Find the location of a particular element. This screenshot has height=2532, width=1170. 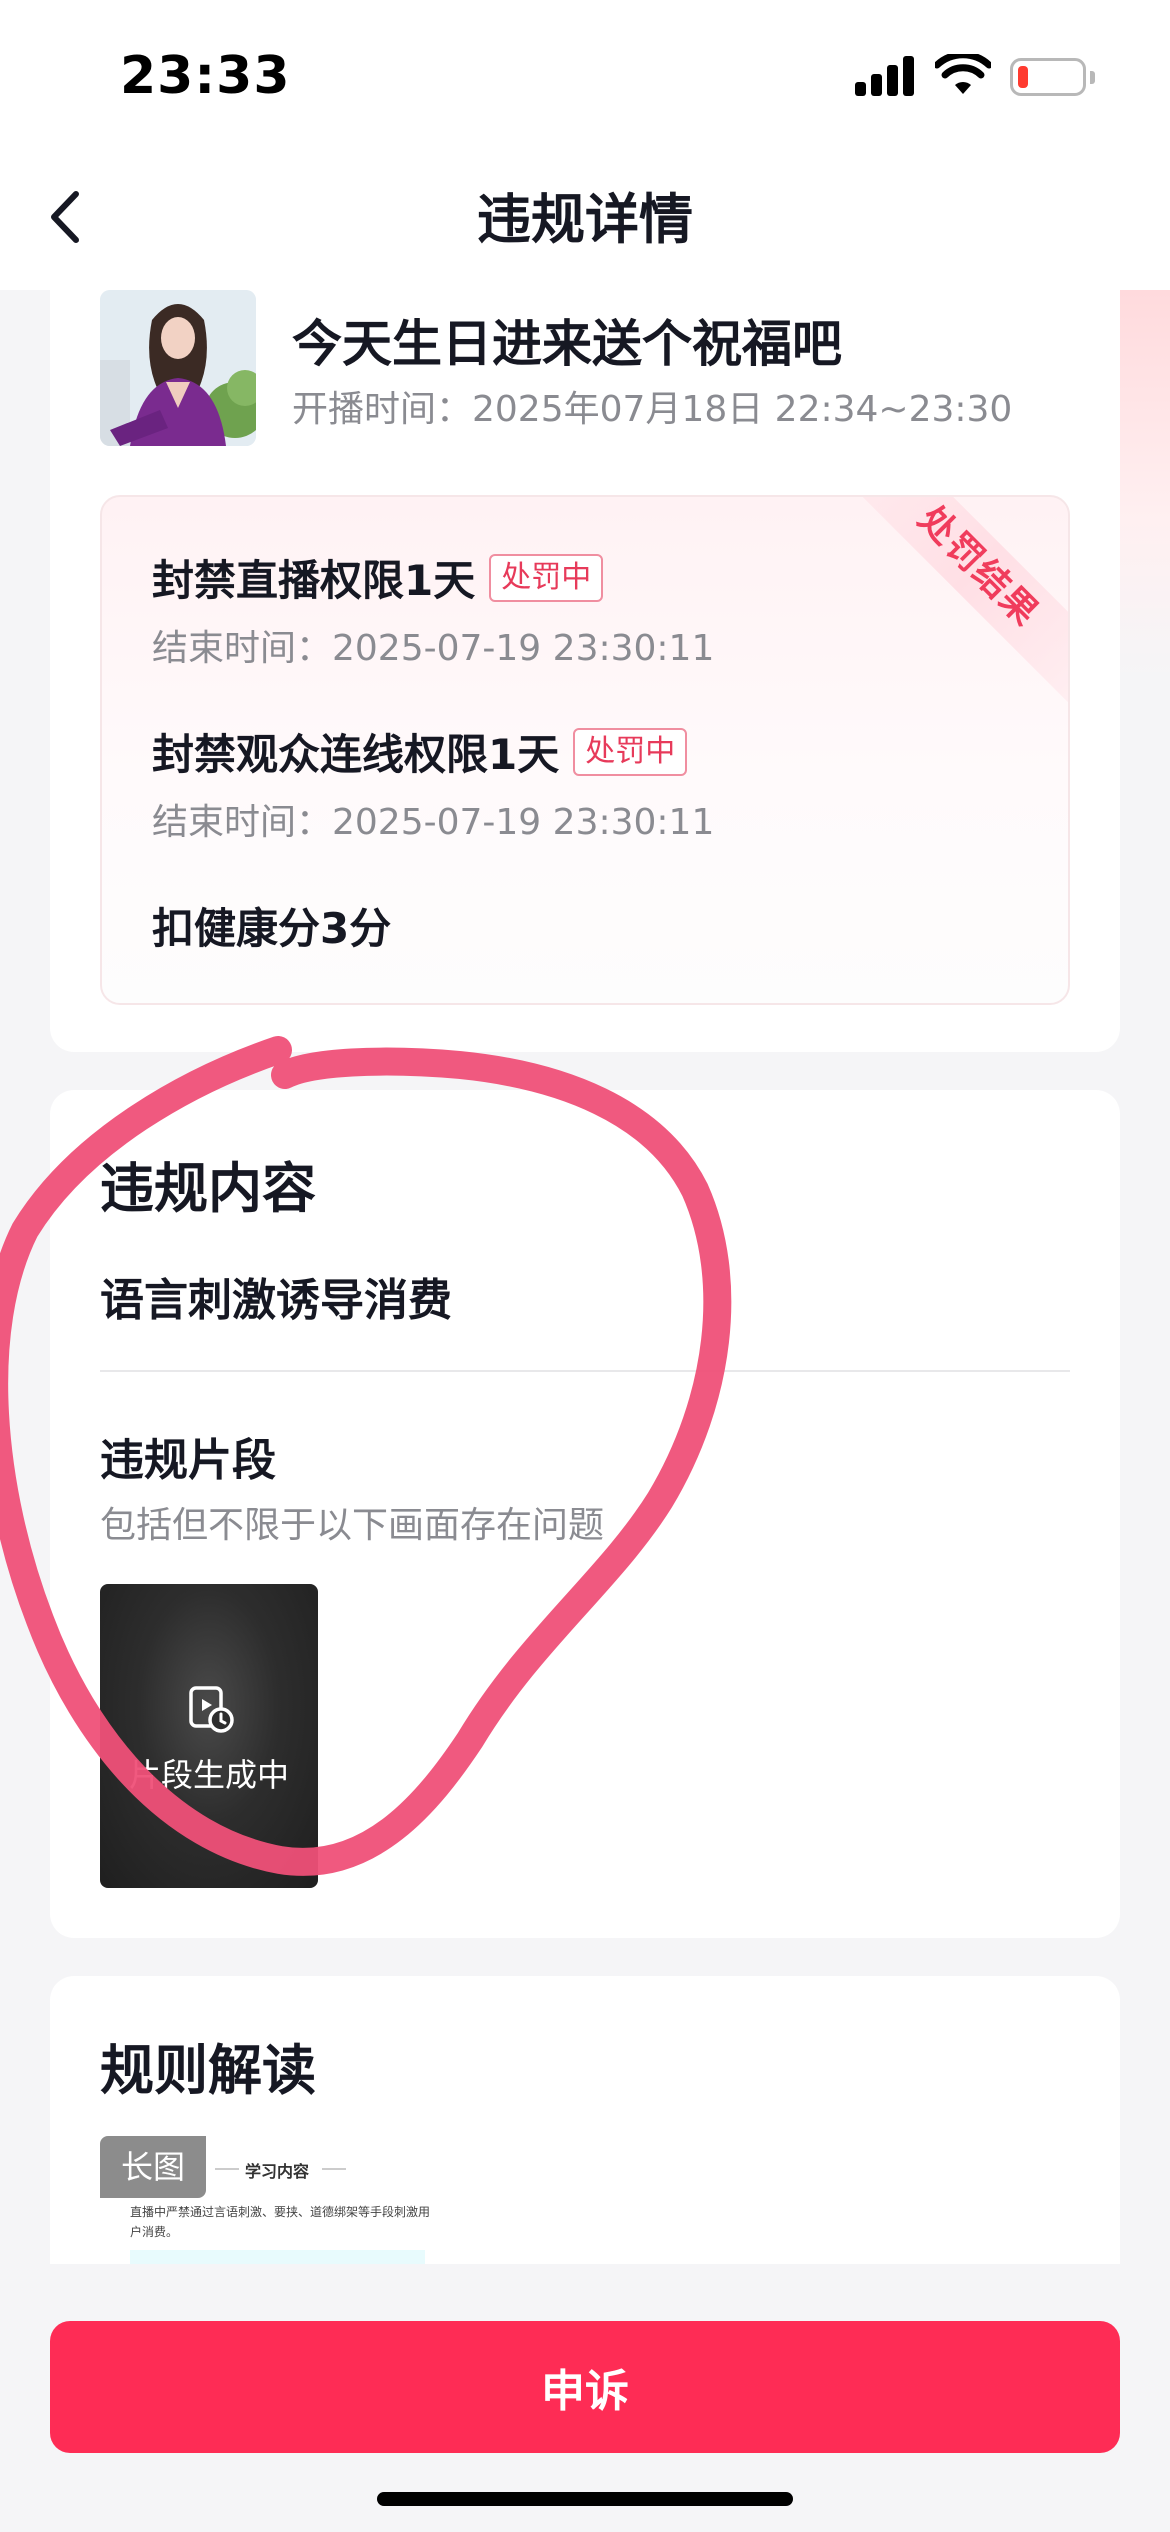

penalty-result-ribbon: 处罚结果 is located at coordinates (951, 603).